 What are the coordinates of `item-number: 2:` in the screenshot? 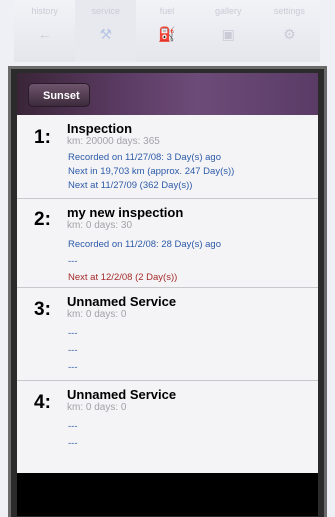 It's located at (42, 219).